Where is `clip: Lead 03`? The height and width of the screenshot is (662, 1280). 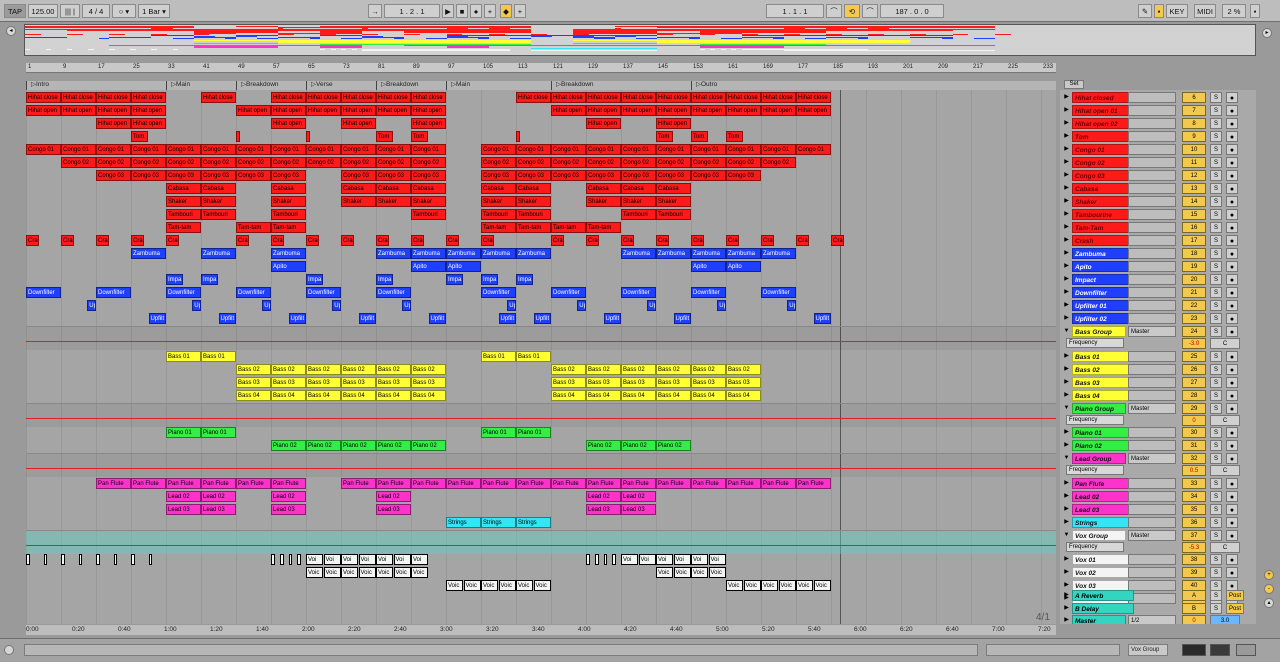
clip: Lead 03 is located at coordinates (288, 509).